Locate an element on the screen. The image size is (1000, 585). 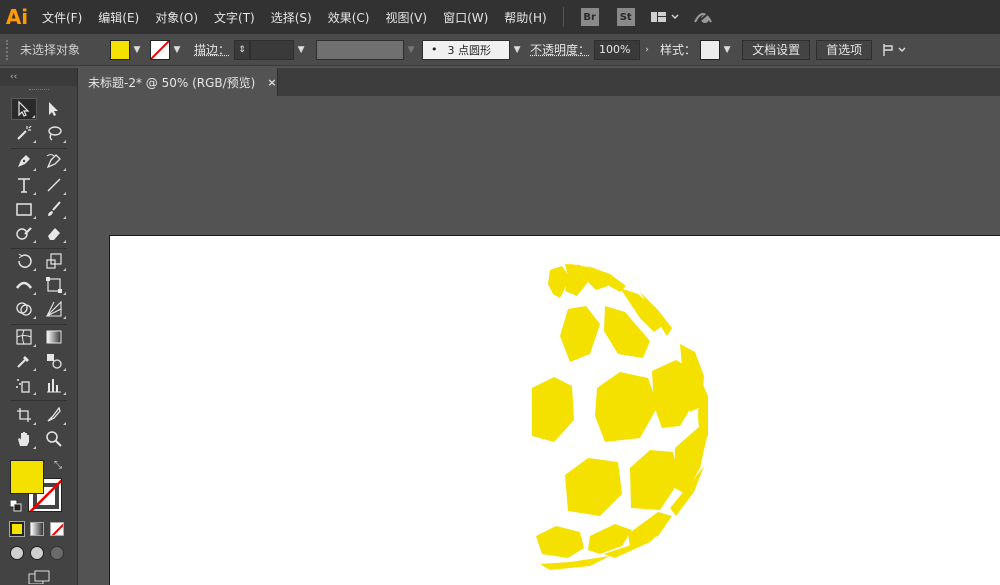
menu-window: 窗口(W) is located at coordinates (465, 17).